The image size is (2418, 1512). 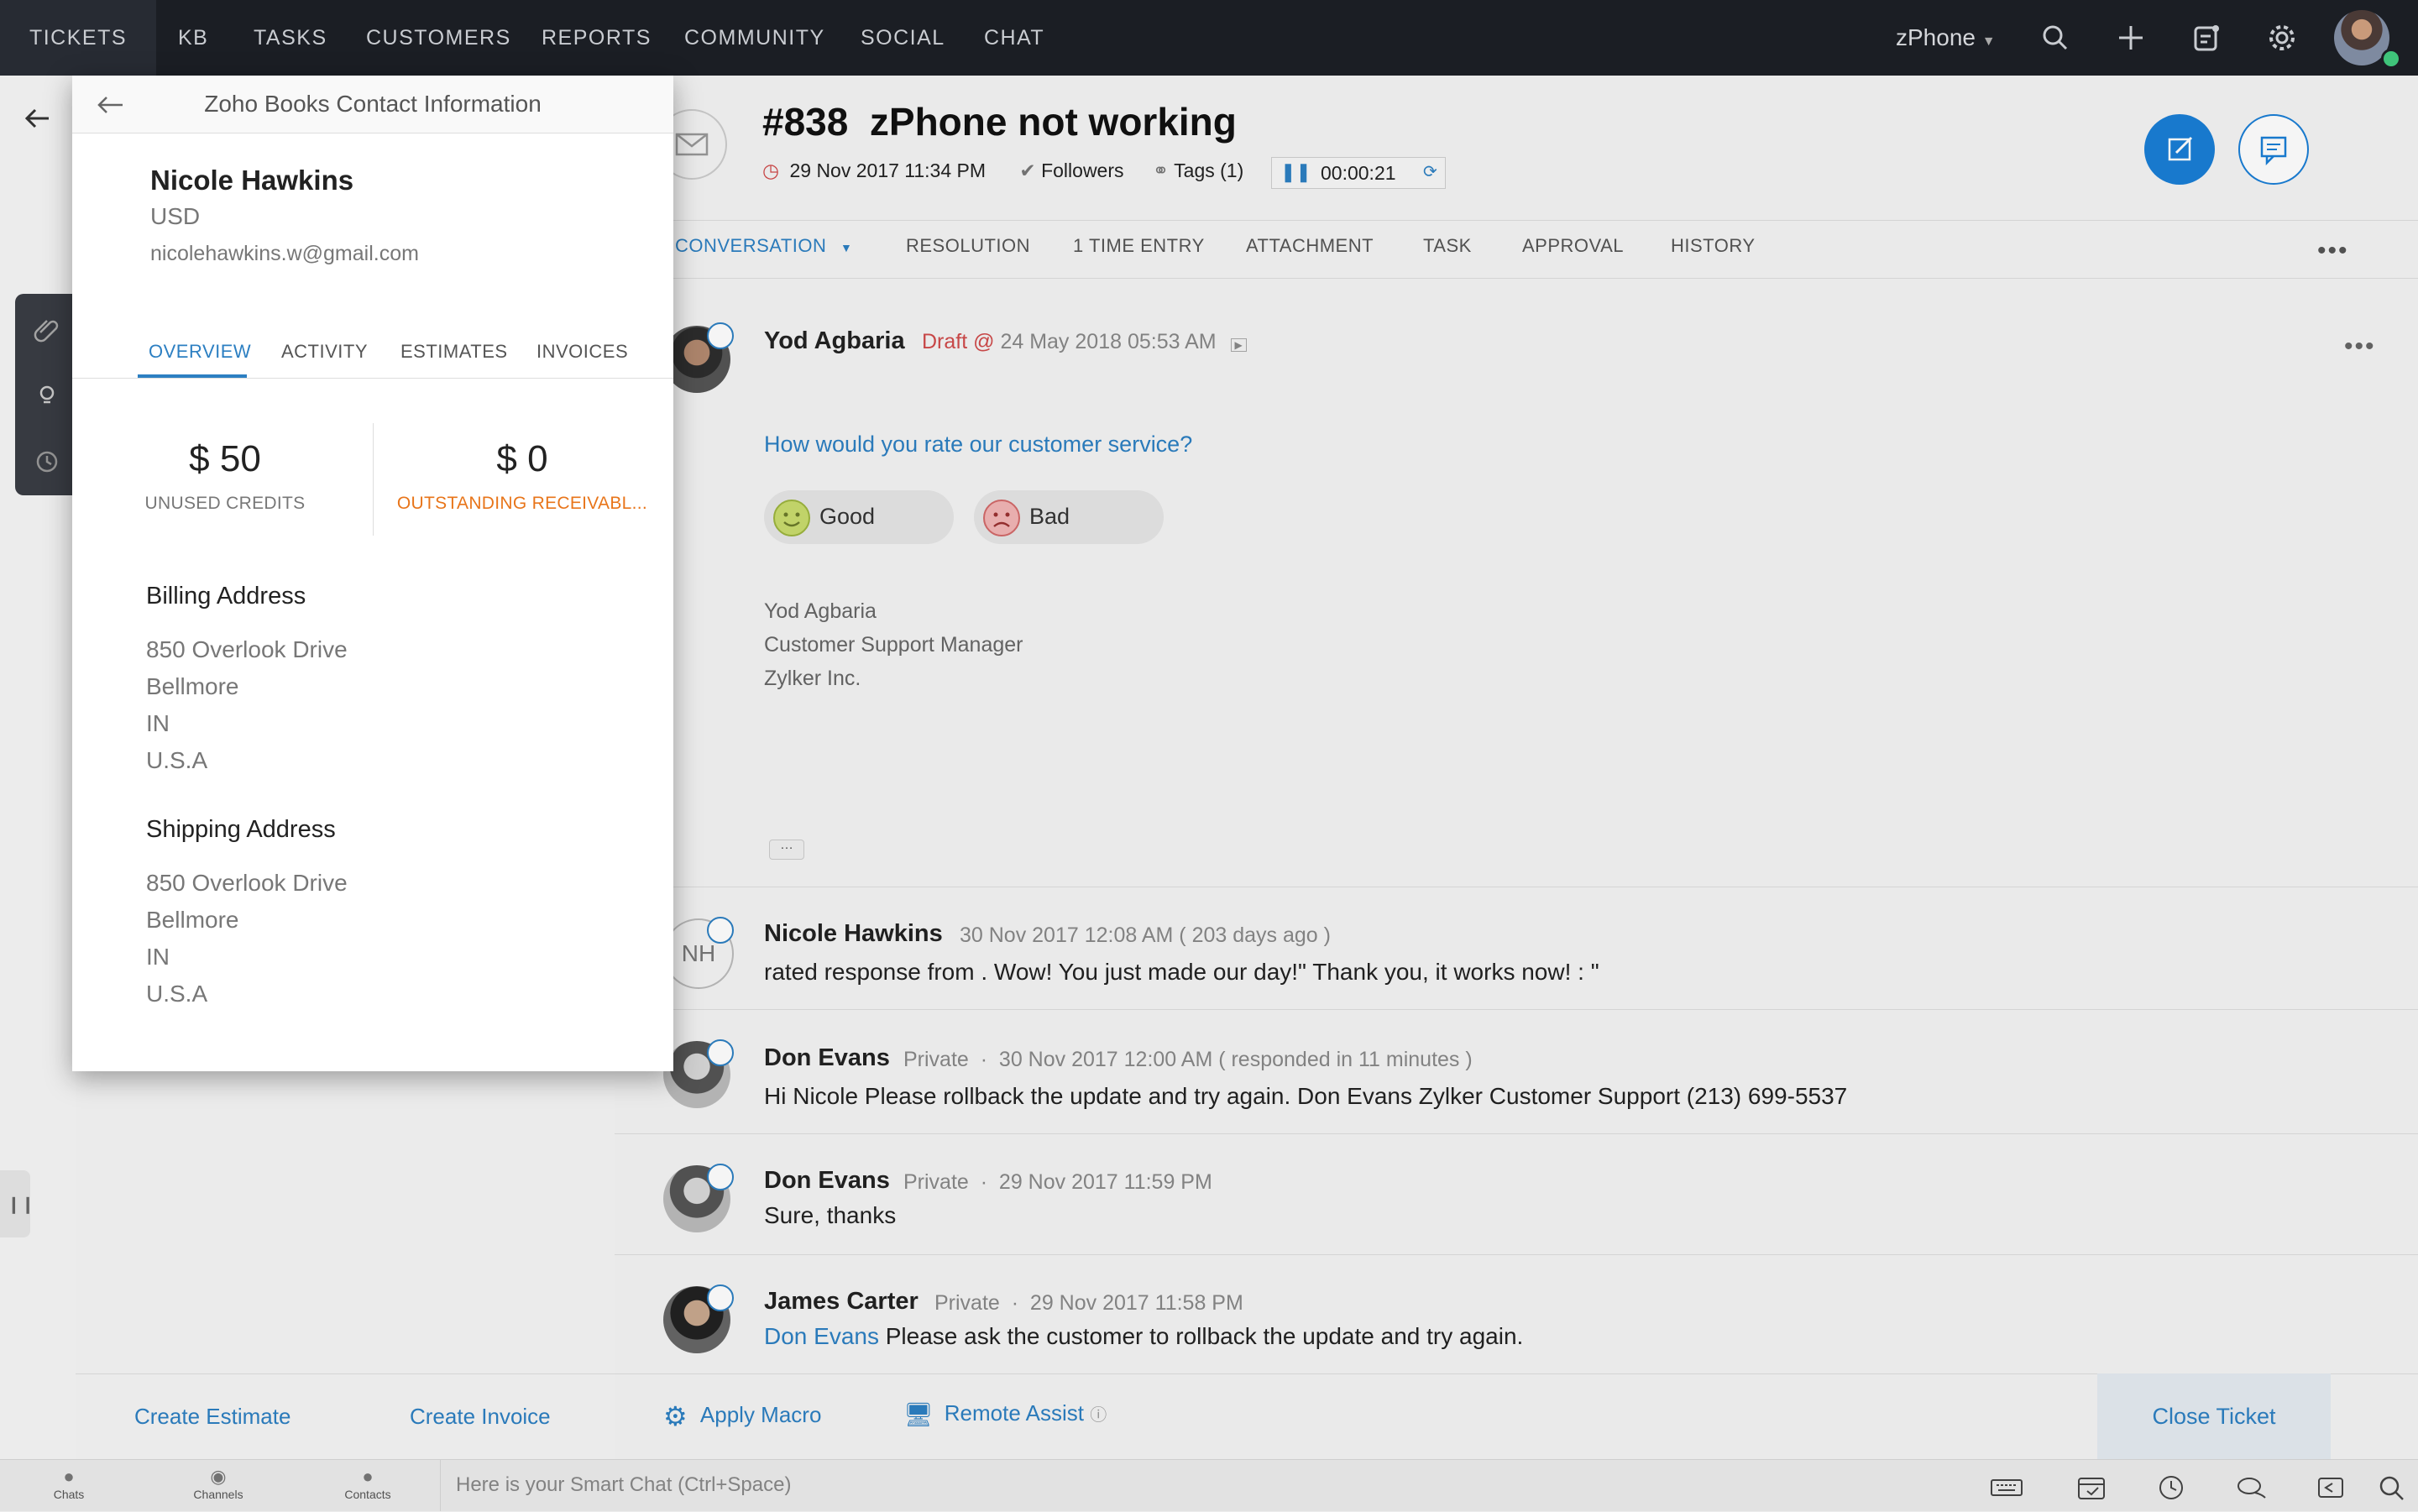 What do you see at coordinates (1014, 38) in the screenshot?
I see `nav-chat: CHAT` at bounding box center [1014, 38].